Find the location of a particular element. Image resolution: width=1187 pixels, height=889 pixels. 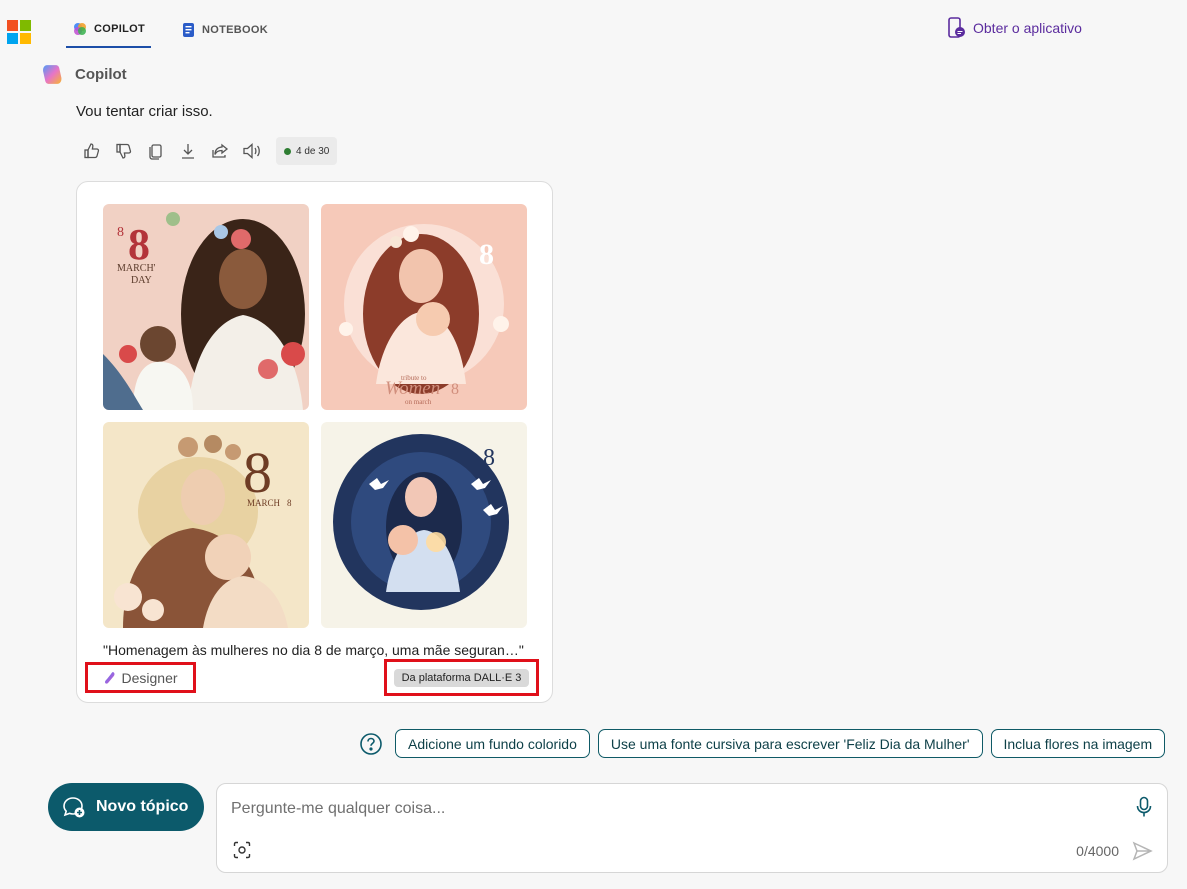

image-3-sub: MARCH is located at coordinates (264, 503).